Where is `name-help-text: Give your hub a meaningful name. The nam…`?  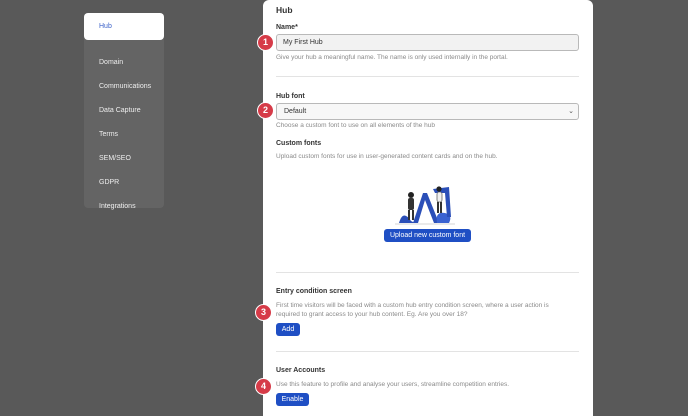
name-help-text: Give your hub a meaningful name. The nam… is located at coordinates (392, 57).